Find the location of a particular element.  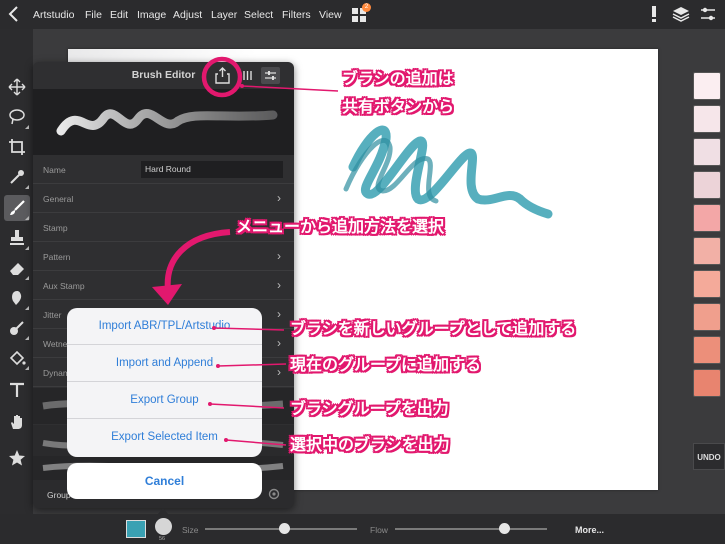

annotation-export-selected: 選択中のブラシを出力 is located at coordinates (370, 445).